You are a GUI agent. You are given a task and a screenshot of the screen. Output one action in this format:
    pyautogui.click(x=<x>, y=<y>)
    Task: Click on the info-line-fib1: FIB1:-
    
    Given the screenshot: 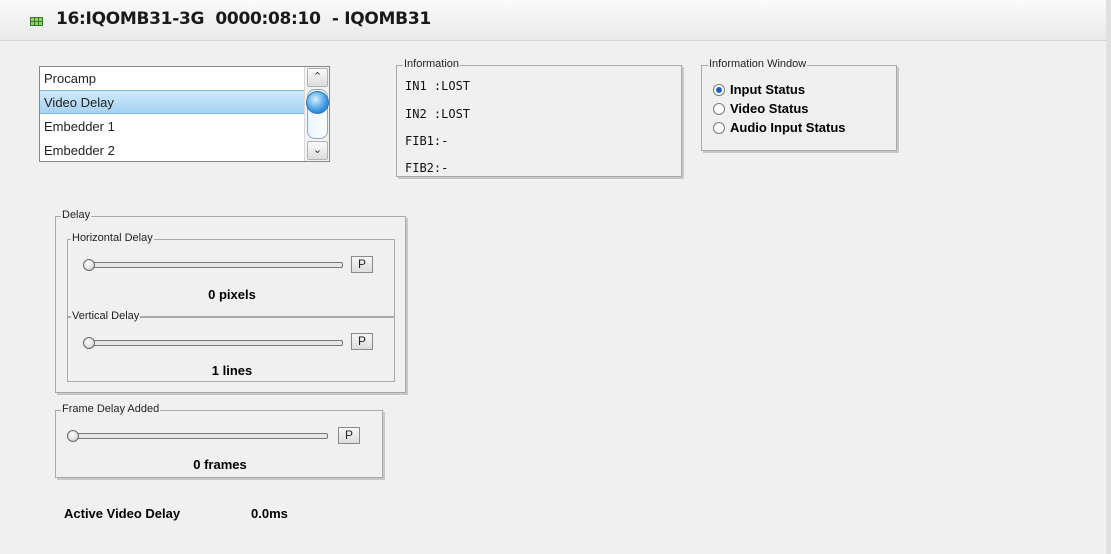 What is the action you would take?
    pyautogui.click(x=427, y=141)
    